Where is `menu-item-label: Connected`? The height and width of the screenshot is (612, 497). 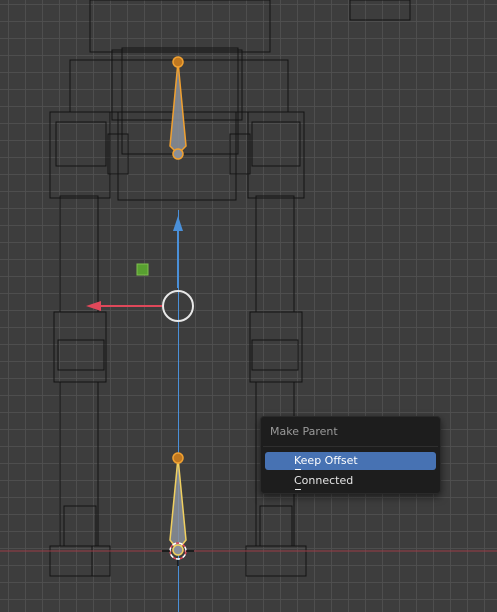 menu-item-label: Connected is located at coordinates (324, 480).